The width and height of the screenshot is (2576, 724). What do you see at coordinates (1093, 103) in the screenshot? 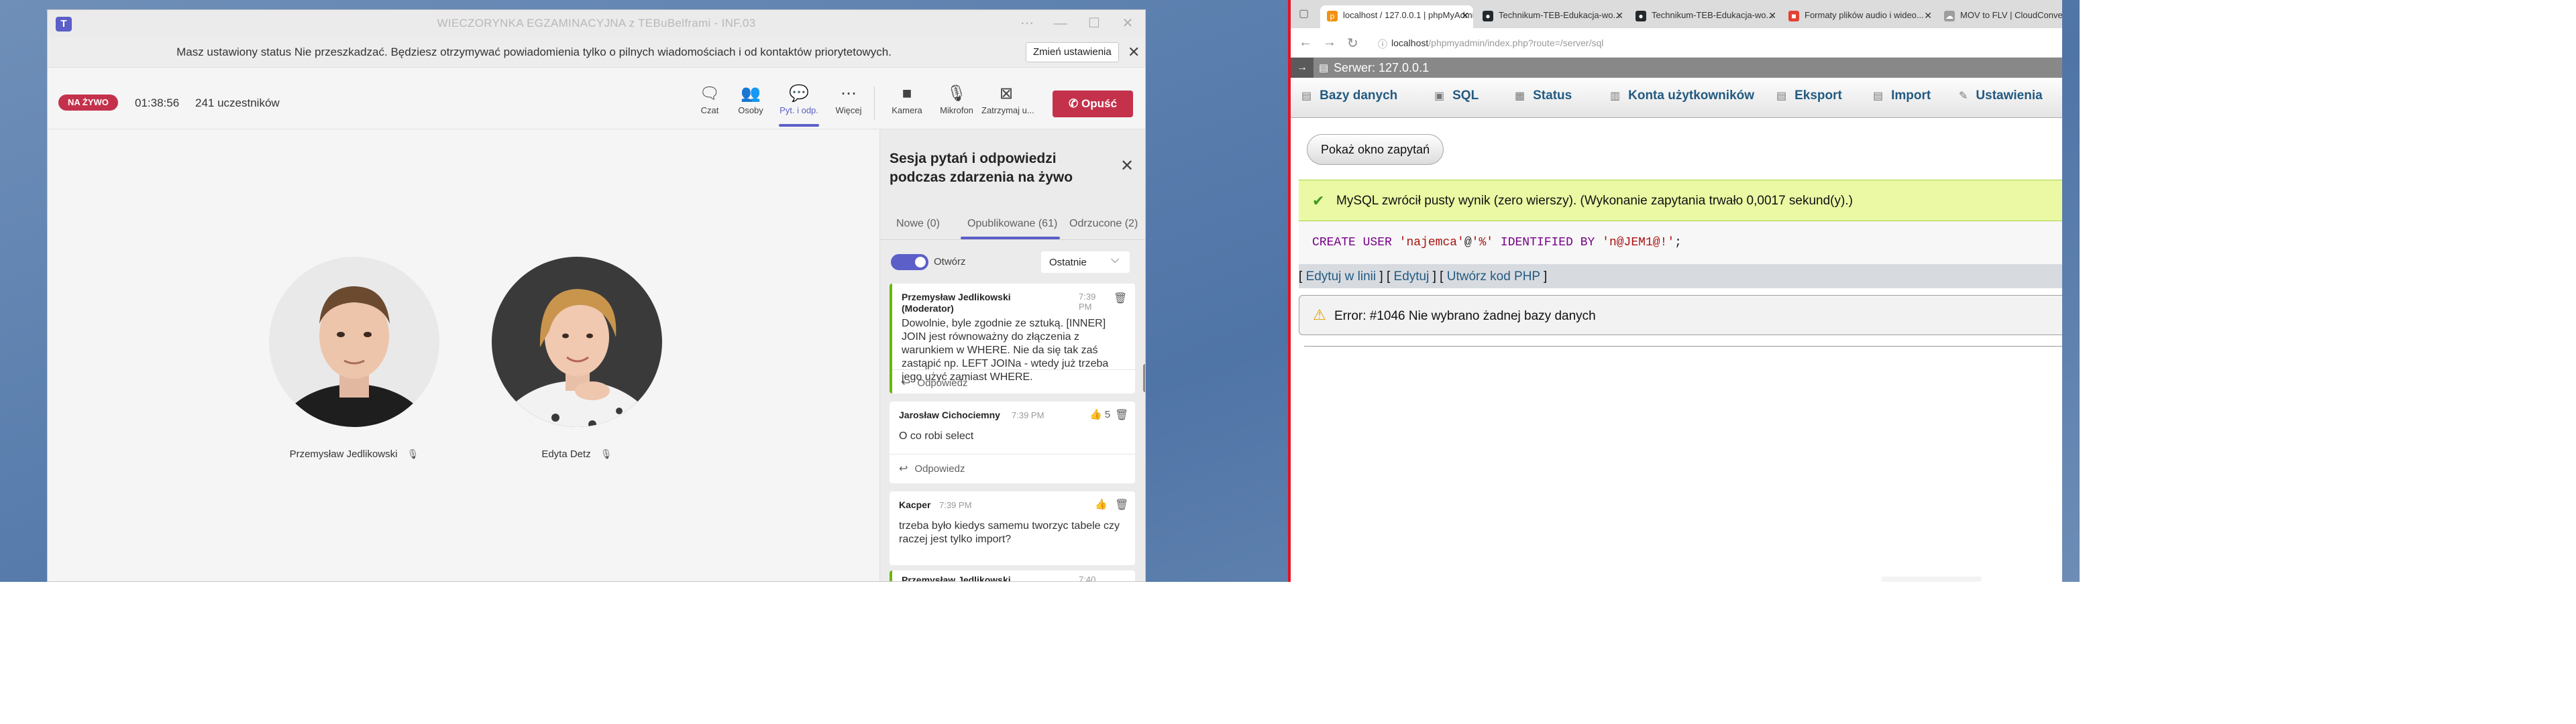
I see `leave-button: ✆ Opuść` at bounding box center [1093, 103].